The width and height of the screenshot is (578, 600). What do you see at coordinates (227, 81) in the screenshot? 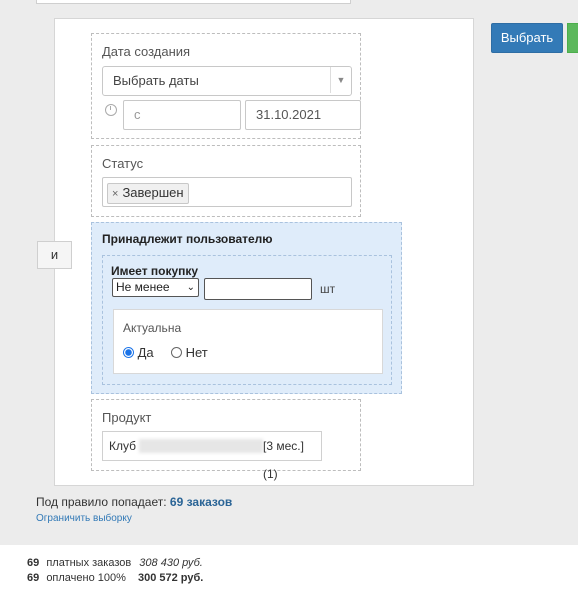
I see `date-range-select: Выбрать даты ▼` at bounding box center [227, 81].